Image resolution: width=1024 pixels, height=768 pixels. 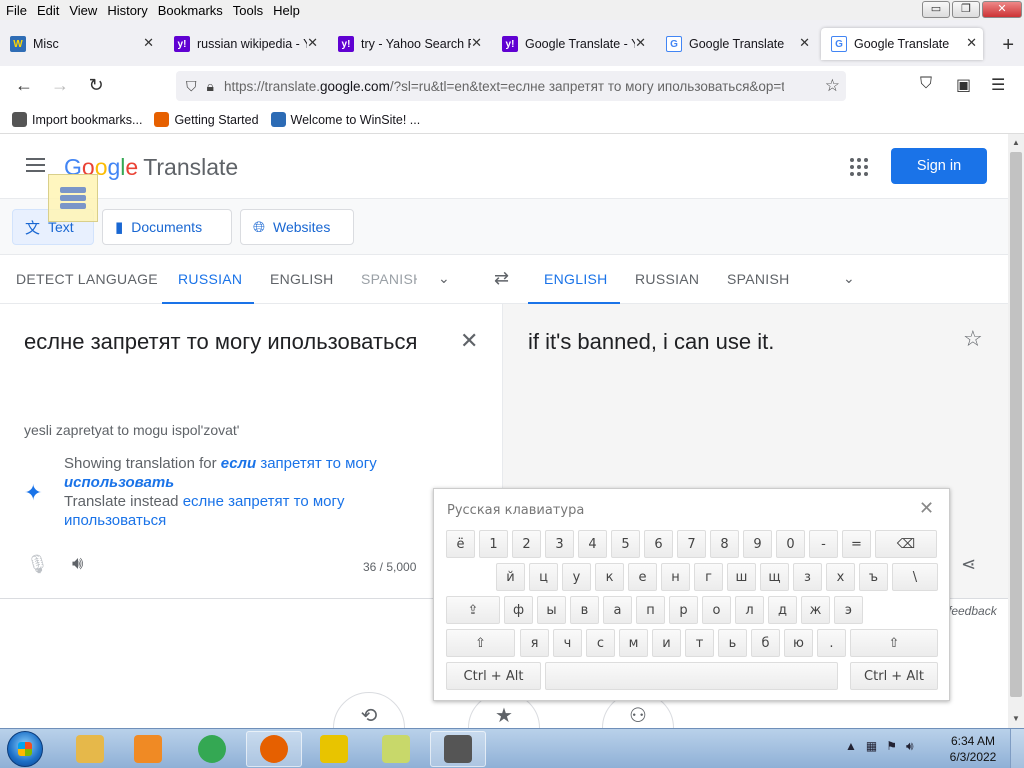 What do you see at coordinates (389, 279) in the screenshot?
I see `source-lang-spanish: SPANISH` at bounding box center [389, 279].